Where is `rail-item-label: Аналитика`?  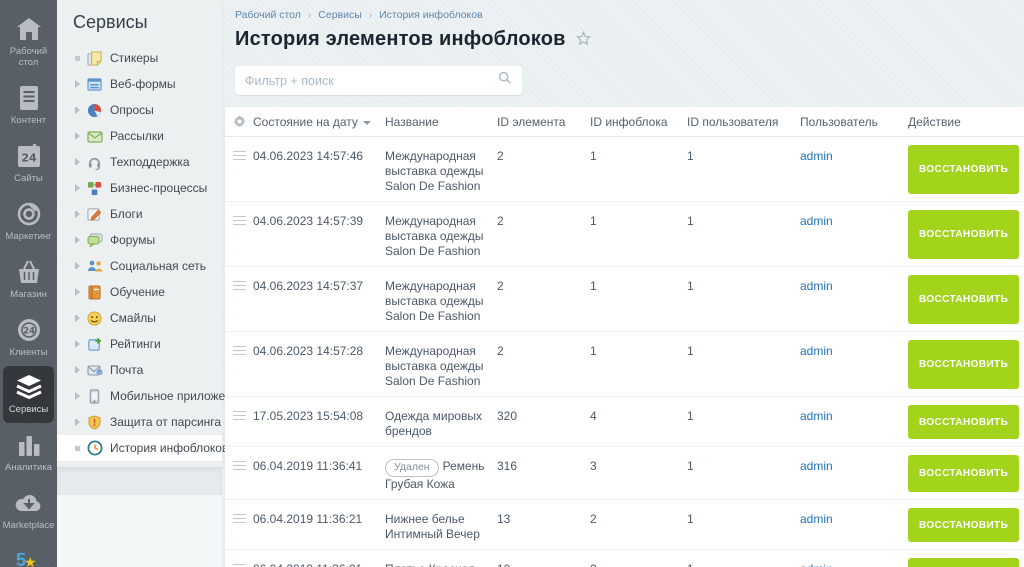
rail-item-label: Аналитика is located at coordinates (28, 468).